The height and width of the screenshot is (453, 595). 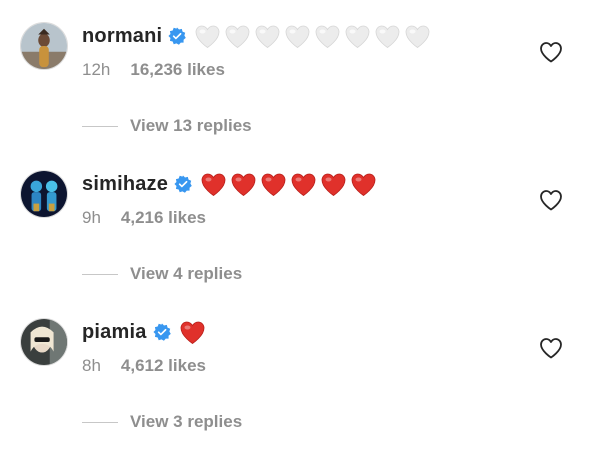 I want to click on username: piamia, so click(x=114, y=332).